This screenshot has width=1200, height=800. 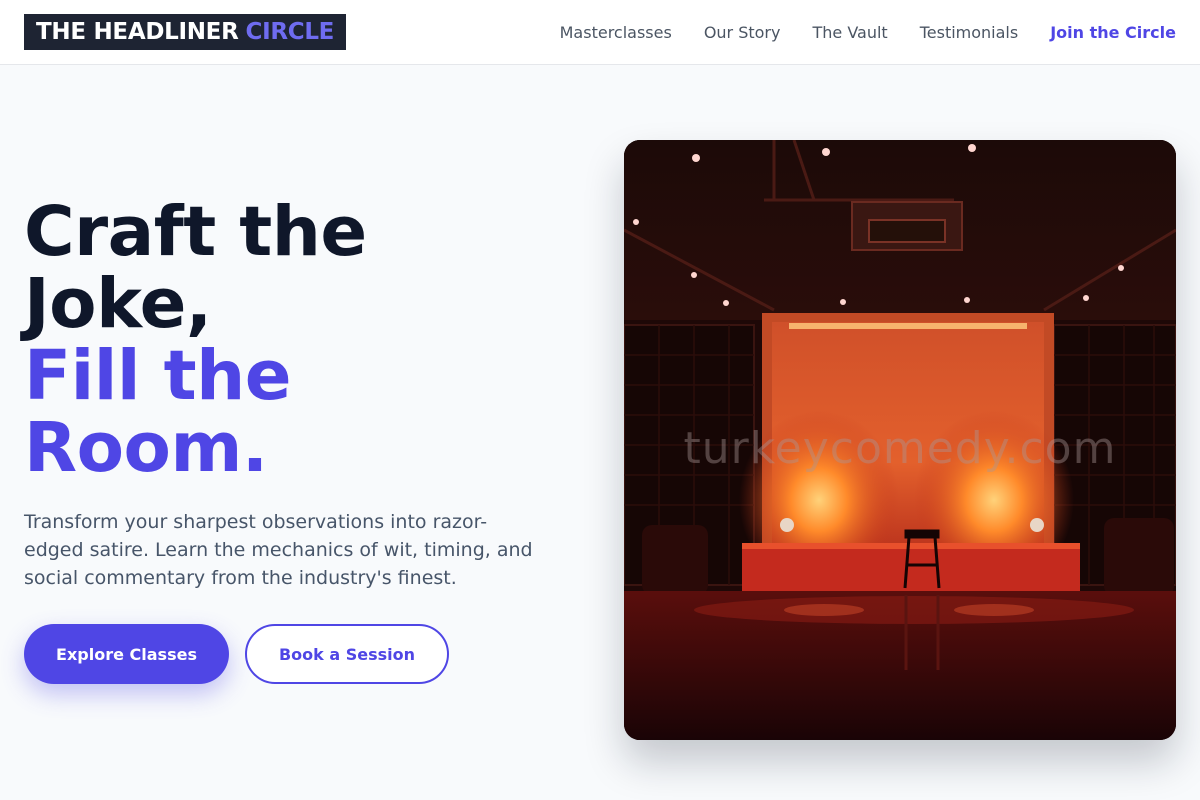 What do you see at coordinates (849, 32) in the screenshot?
I see `nav-link-the-vault: The Vault` at bounding box center [849, 32].